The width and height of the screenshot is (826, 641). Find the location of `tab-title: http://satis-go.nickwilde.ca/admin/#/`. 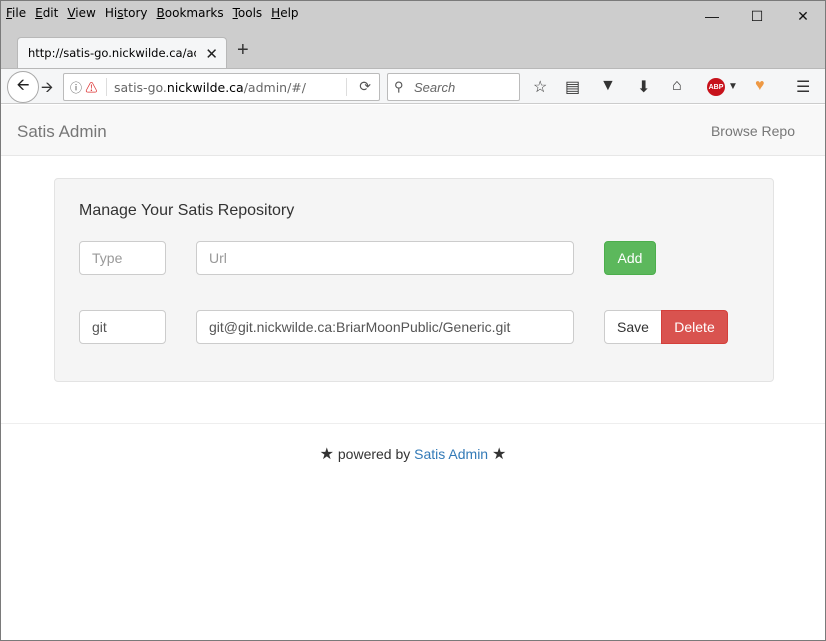

tab-title: http://satis-go.nickwilde.ca/admin/#/ is located at coordinates (112, 53).